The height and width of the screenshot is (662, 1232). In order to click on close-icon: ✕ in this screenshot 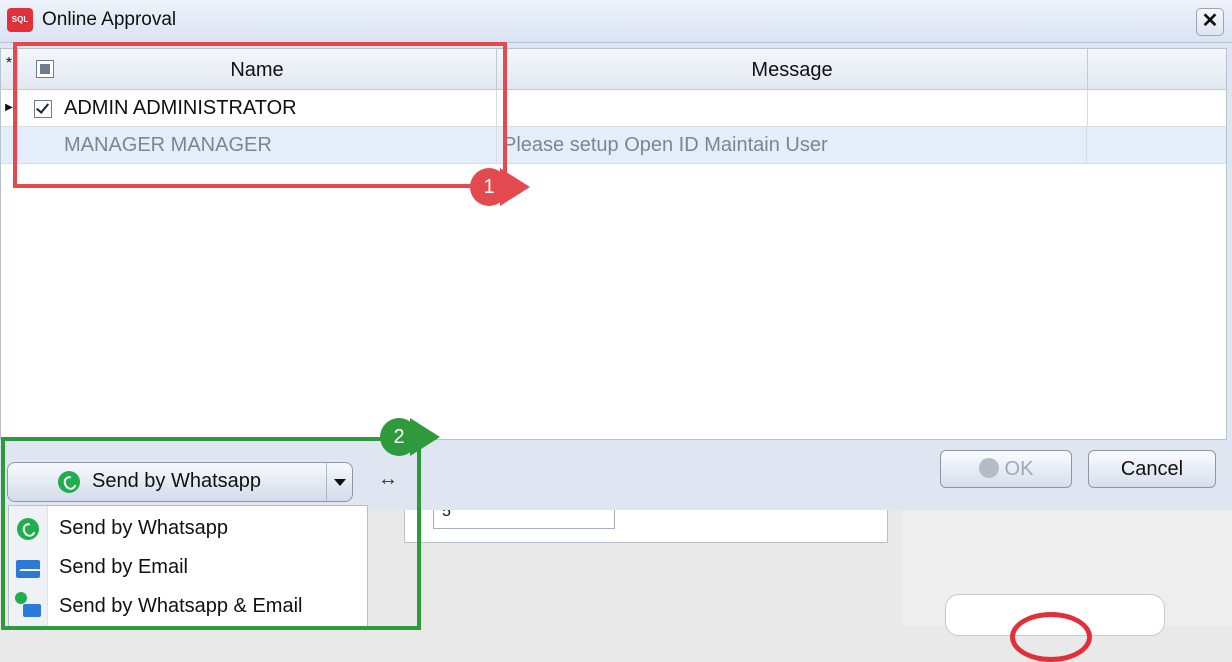, I will do `click(1210, 21)`.